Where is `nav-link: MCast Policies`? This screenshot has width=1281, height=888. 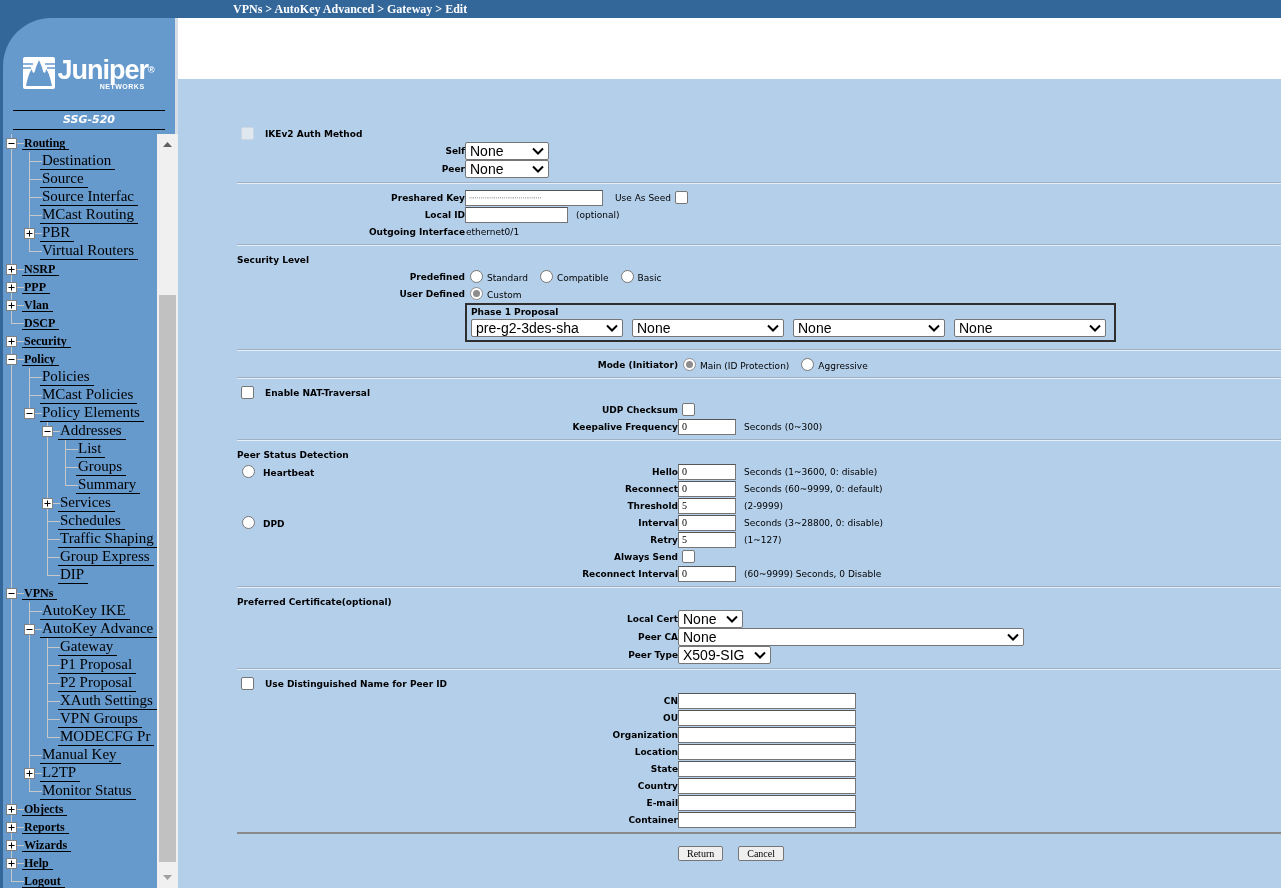
nav-link: MCast Policies is located at coordinates (89, 395).